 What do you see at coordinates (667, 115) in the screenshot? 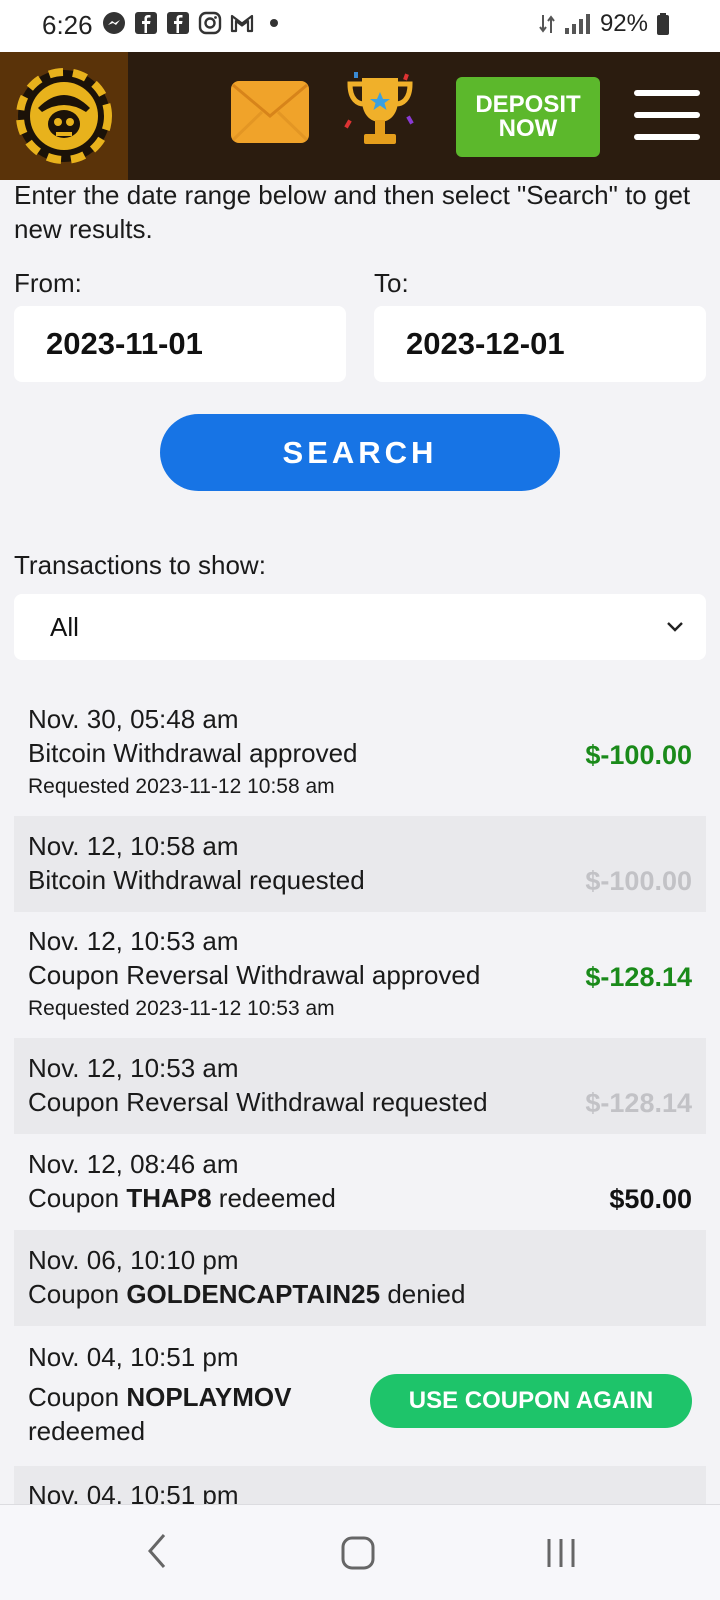
I see `menu-icon` at bounding box center [667, 115].